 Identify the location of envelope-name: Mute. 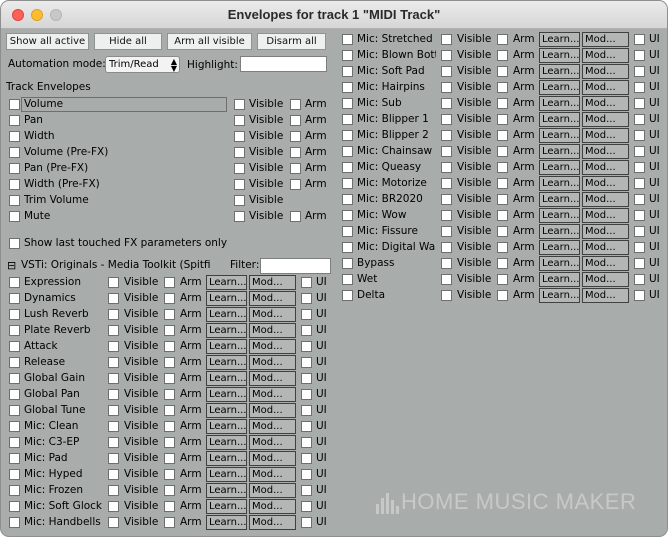
(124, 216).